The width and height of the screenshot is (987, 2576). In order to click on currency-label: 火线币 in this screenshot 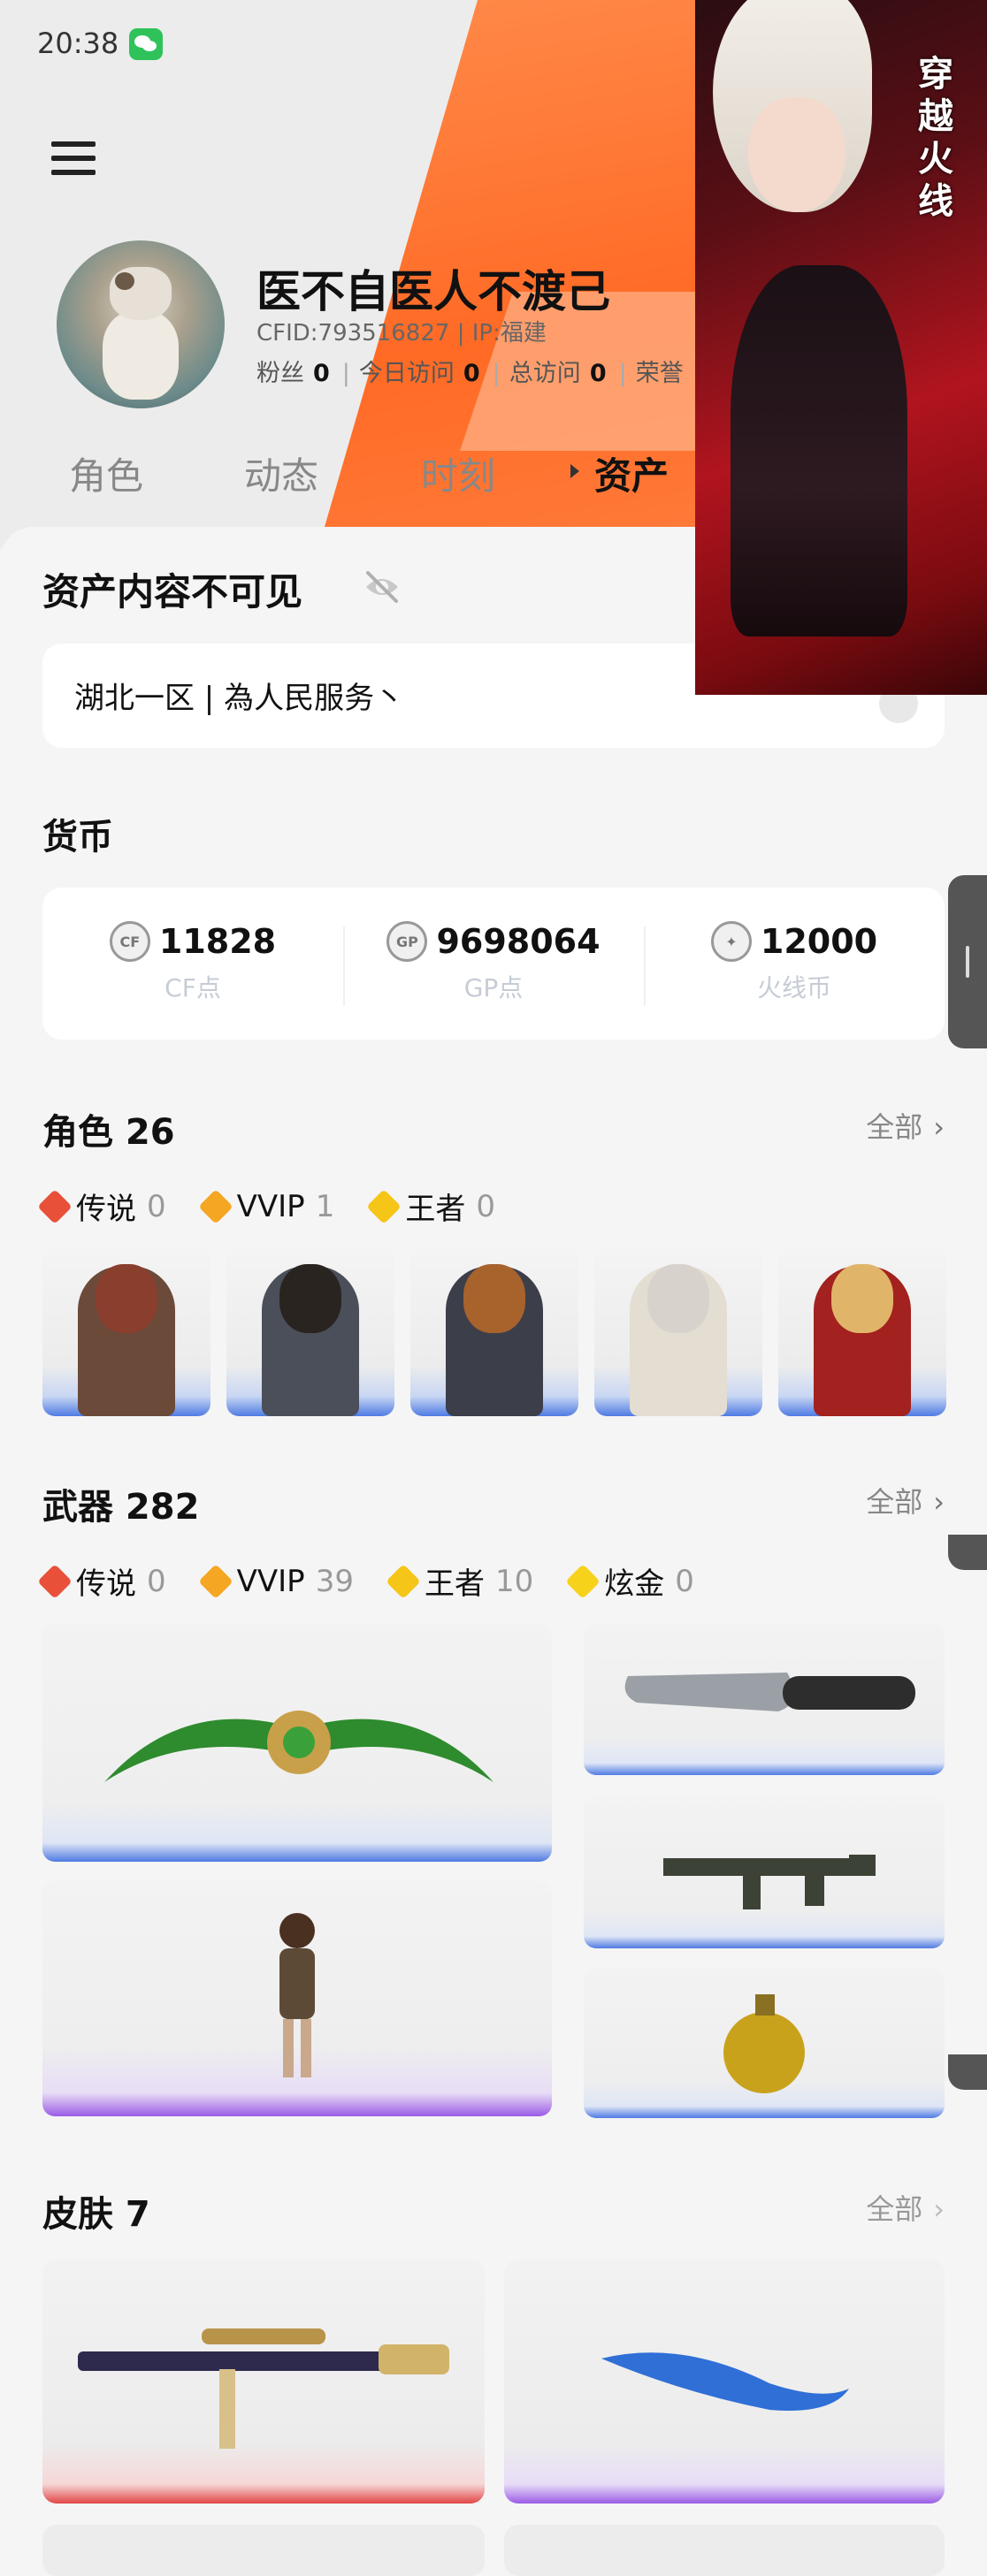, I will do `click(793, 987)`.